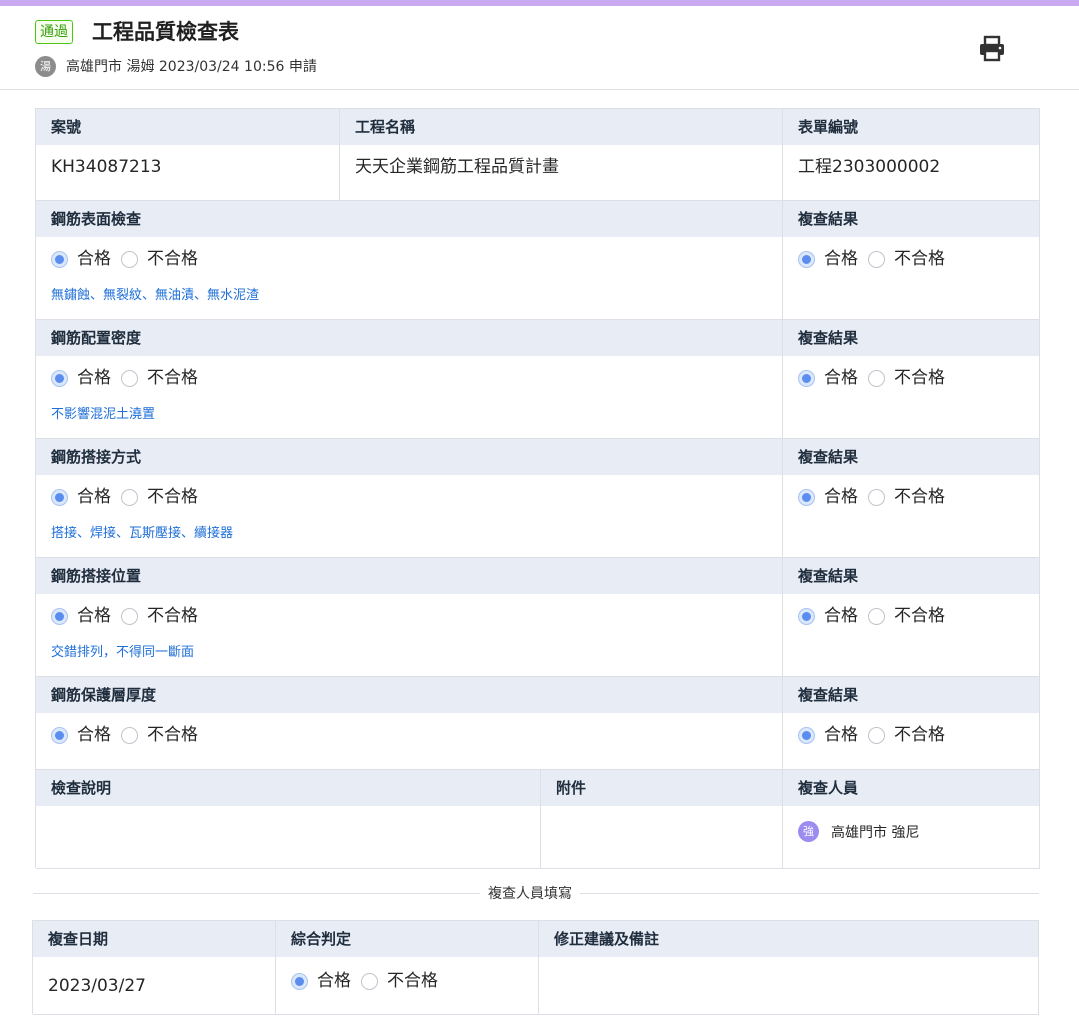 This screenshot has width=1079, height=1035. What do you see at coordinates (869, 167) in the screenshot?
I see `form-no-value: 工程2303000002` at bounding box center [869, 167].